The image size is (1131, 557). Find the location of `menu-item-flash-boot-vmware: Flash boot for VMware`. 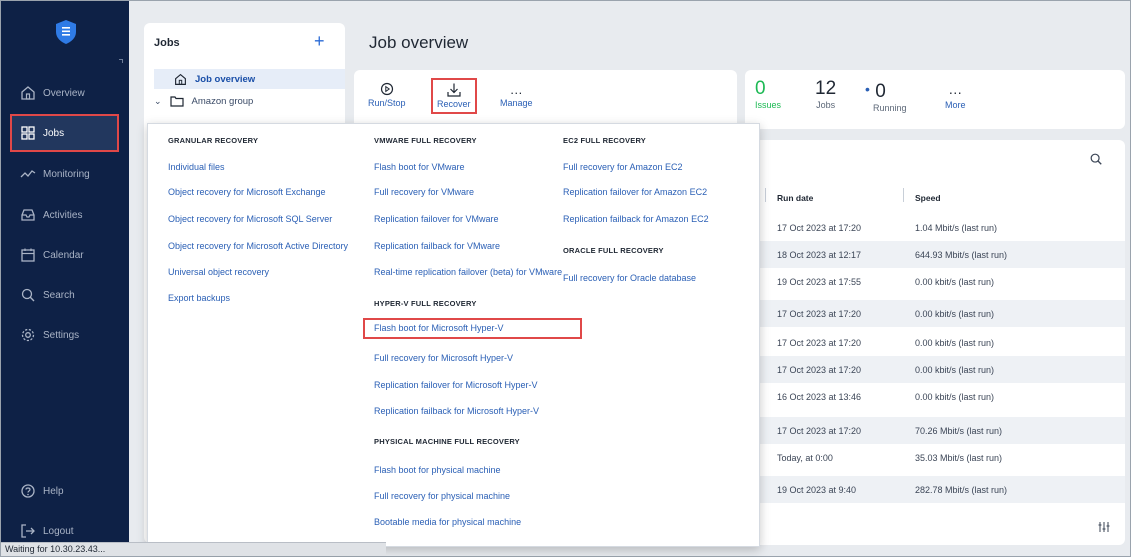

menu-item-flash-boot-vmware: Flash boot for VMware is located at coordinates (419, 167).